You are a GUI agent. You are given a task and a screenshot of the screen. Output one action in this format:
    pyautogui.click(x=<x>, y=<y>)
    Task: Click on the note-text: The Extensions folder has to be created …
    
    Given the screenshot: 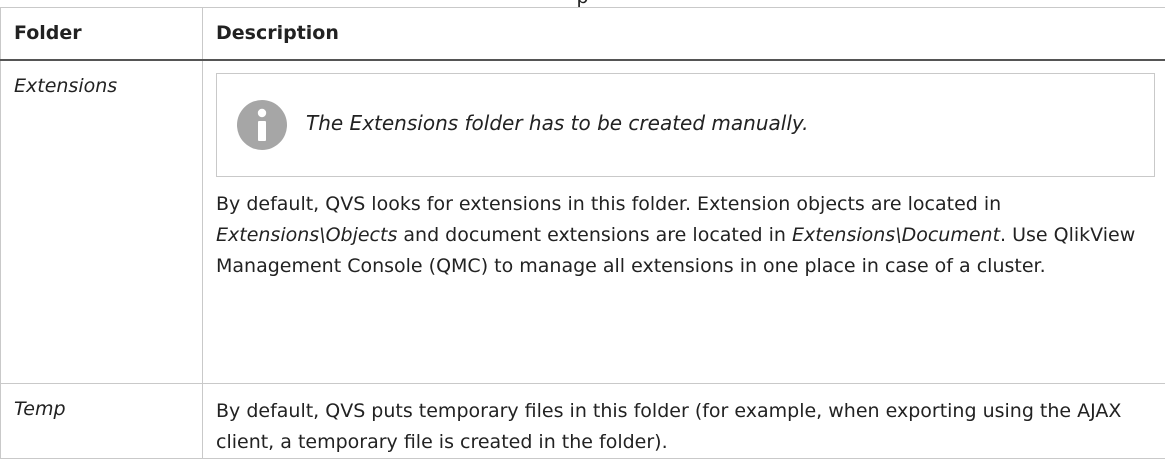 What is the action you would take?
    pyautogui.click(x=557, y=123)
    